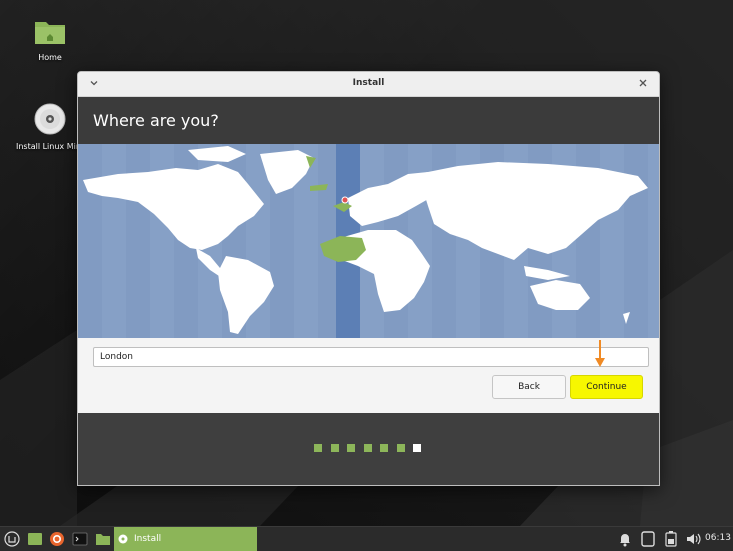  I want to click on menu-icon, so click(12, 539).